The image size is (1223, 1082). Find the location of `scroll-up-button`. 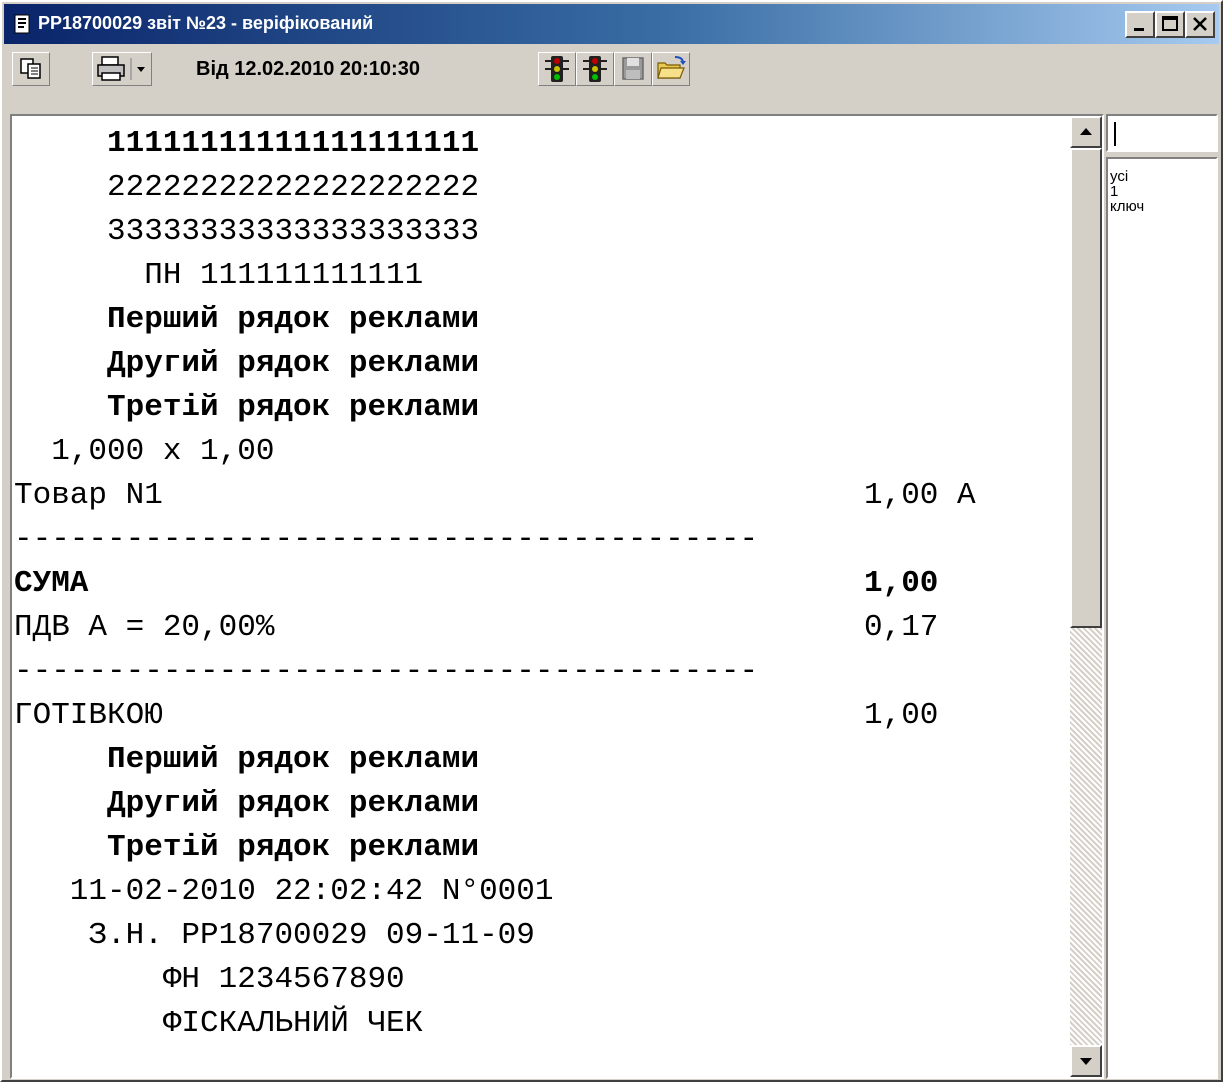

scroll-up-button is located at coordinates (1086, 132).